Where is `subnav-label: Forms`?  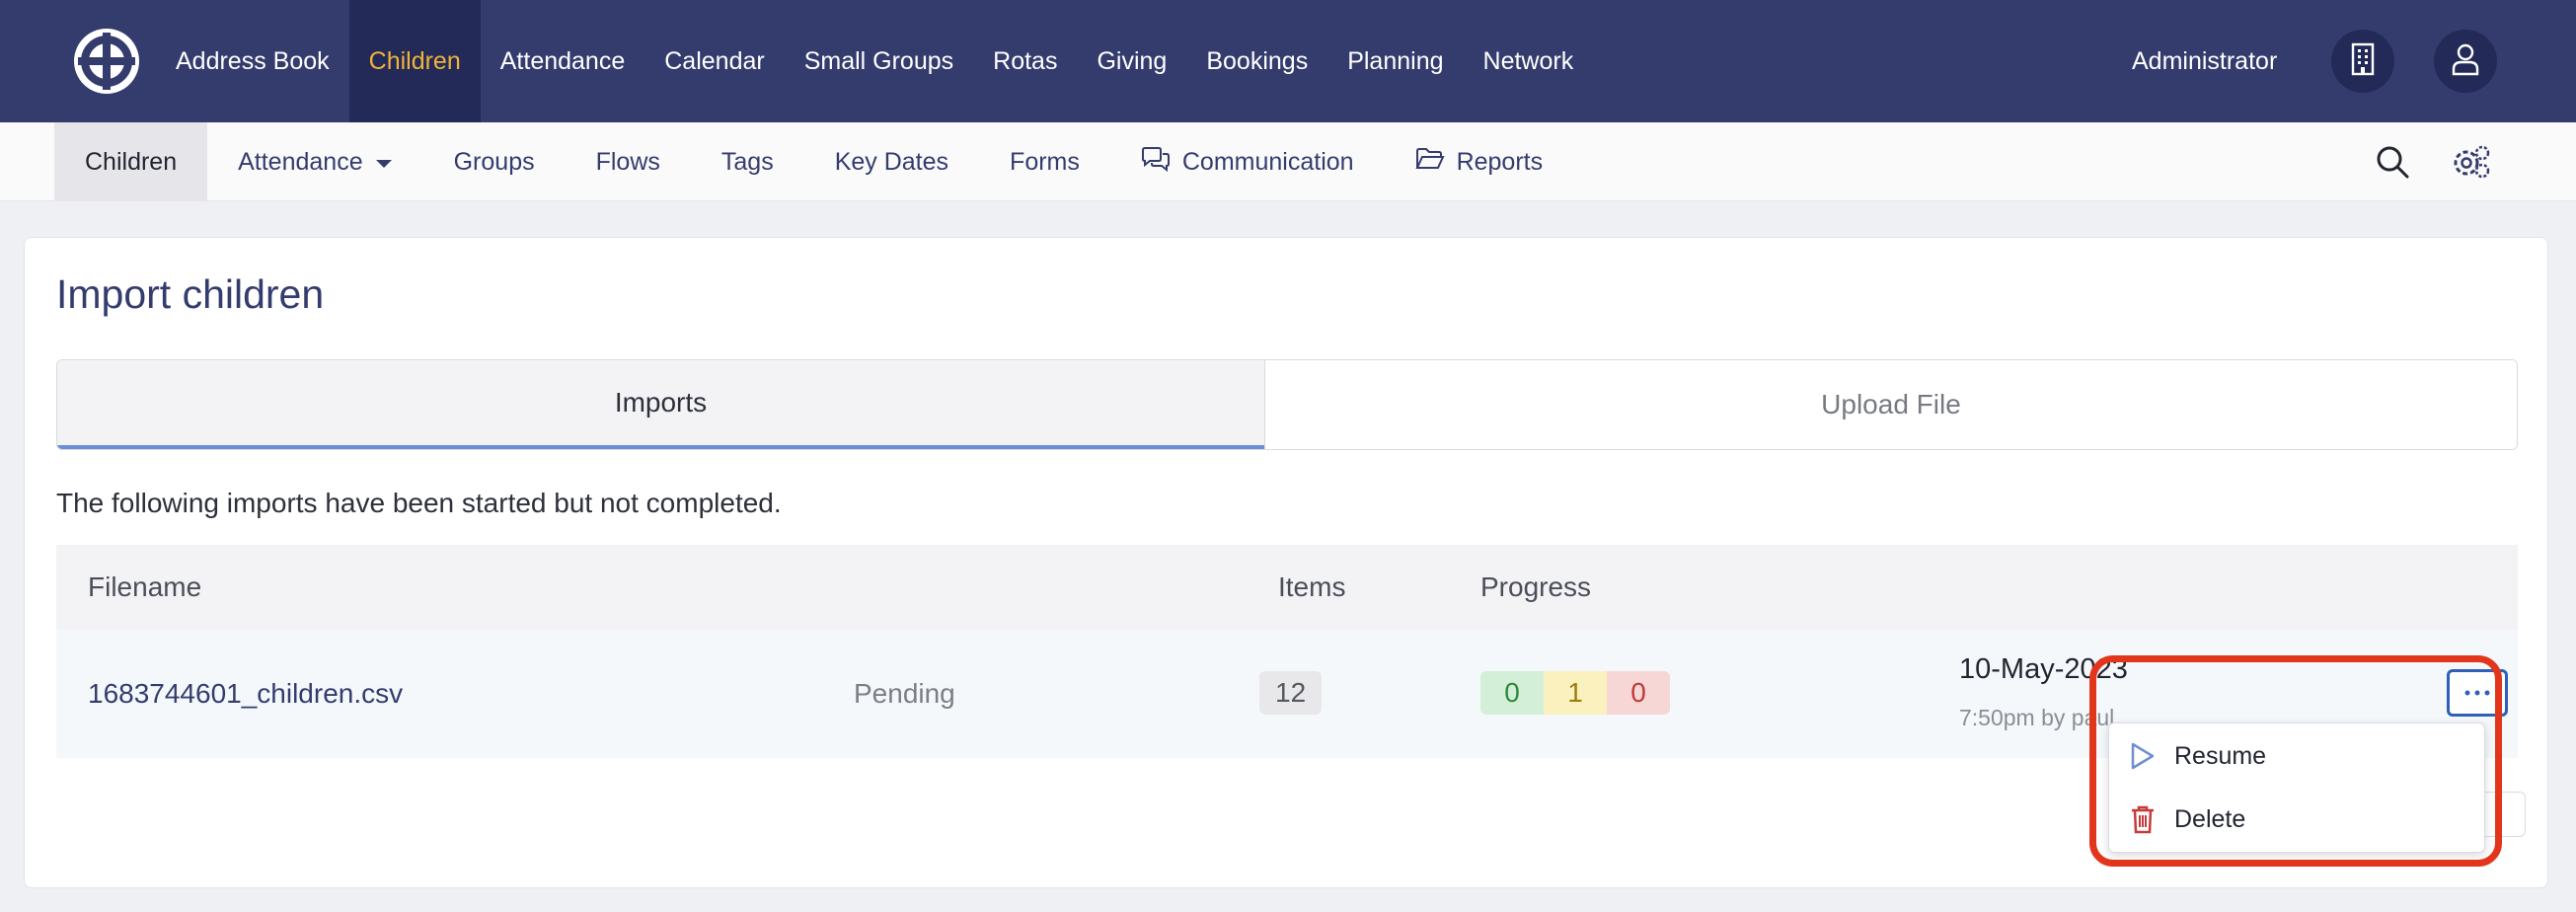
subnav-label: Forms is located at coordinates (1045, 161).